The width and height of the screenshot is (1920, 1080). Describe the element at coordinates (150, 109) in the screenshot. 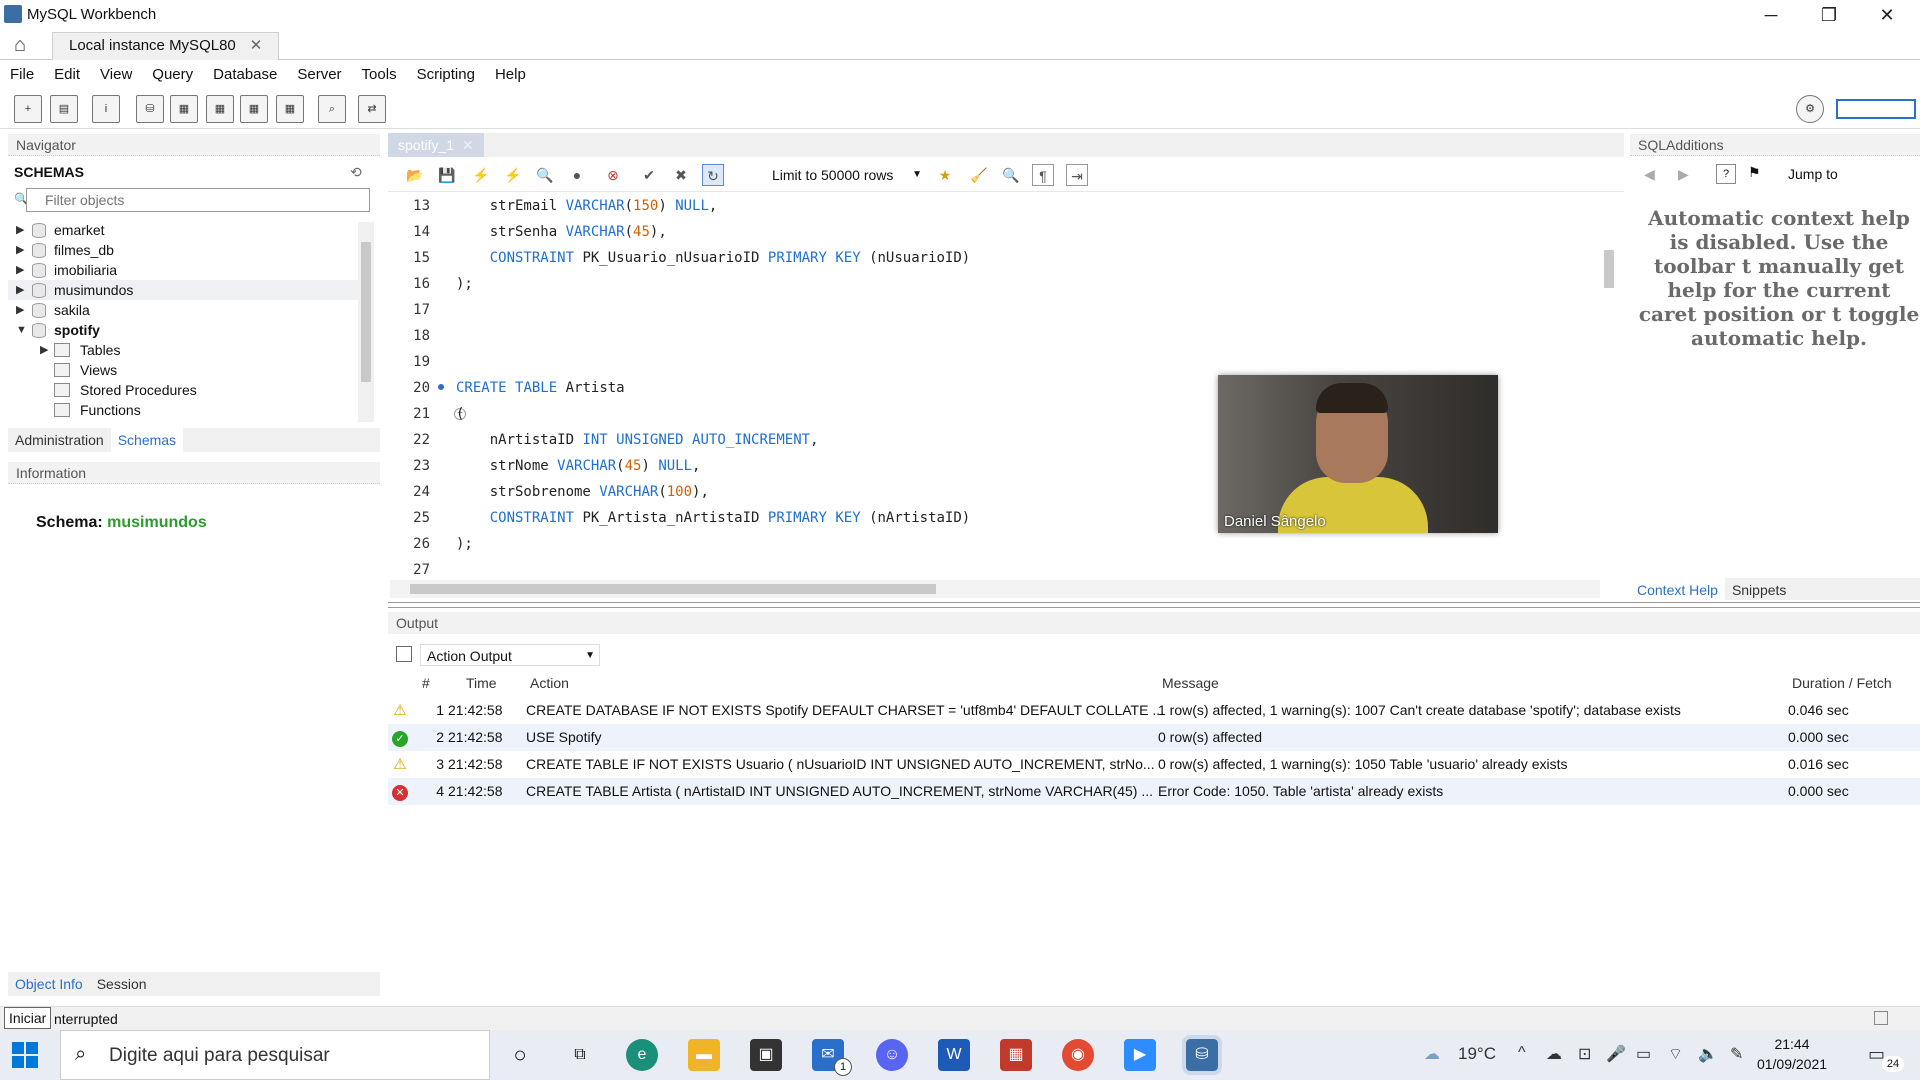

I see `create-schema-icon: ⛁` at that location.